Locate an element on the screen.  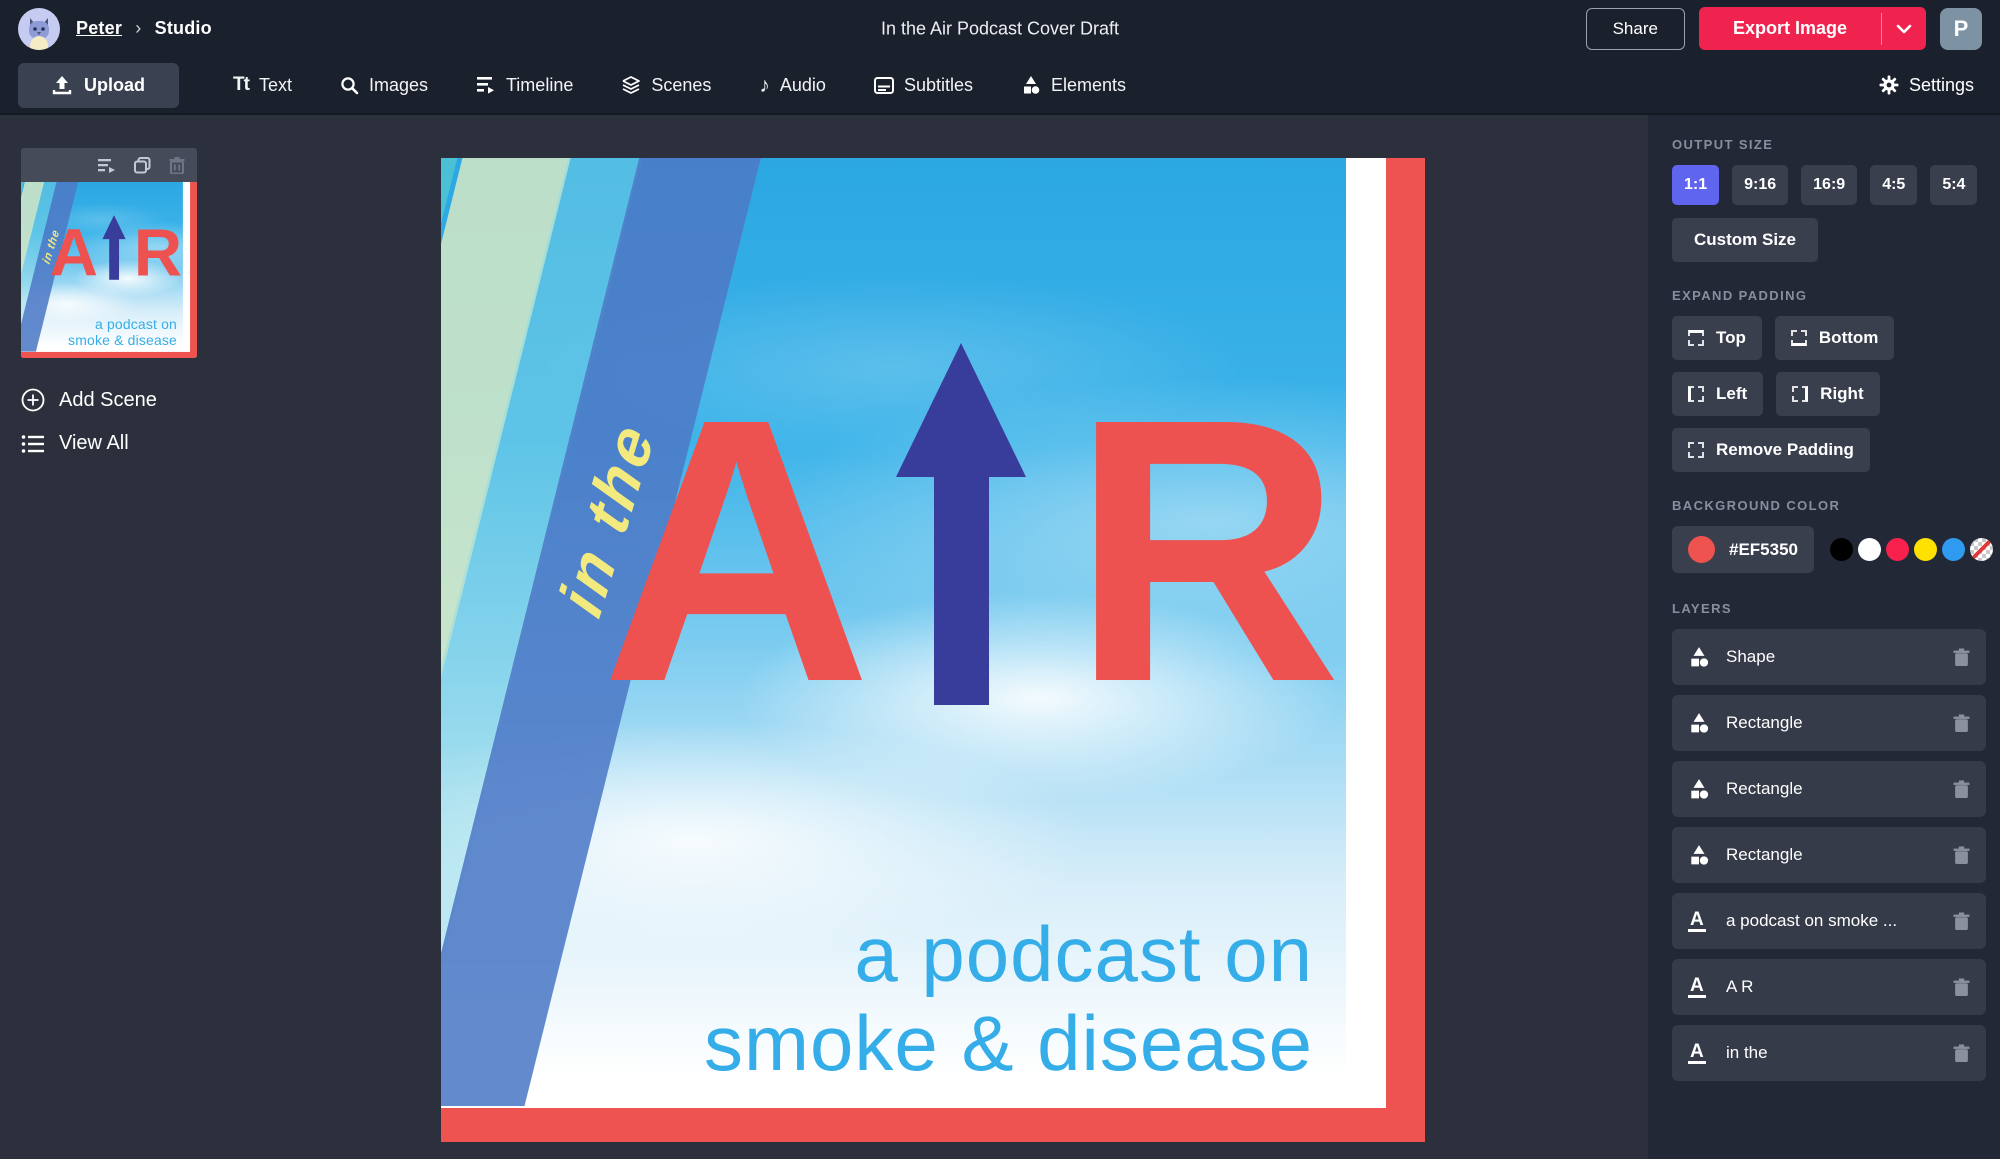
padding-right-button: Right is located at coordinates (1828, 394).